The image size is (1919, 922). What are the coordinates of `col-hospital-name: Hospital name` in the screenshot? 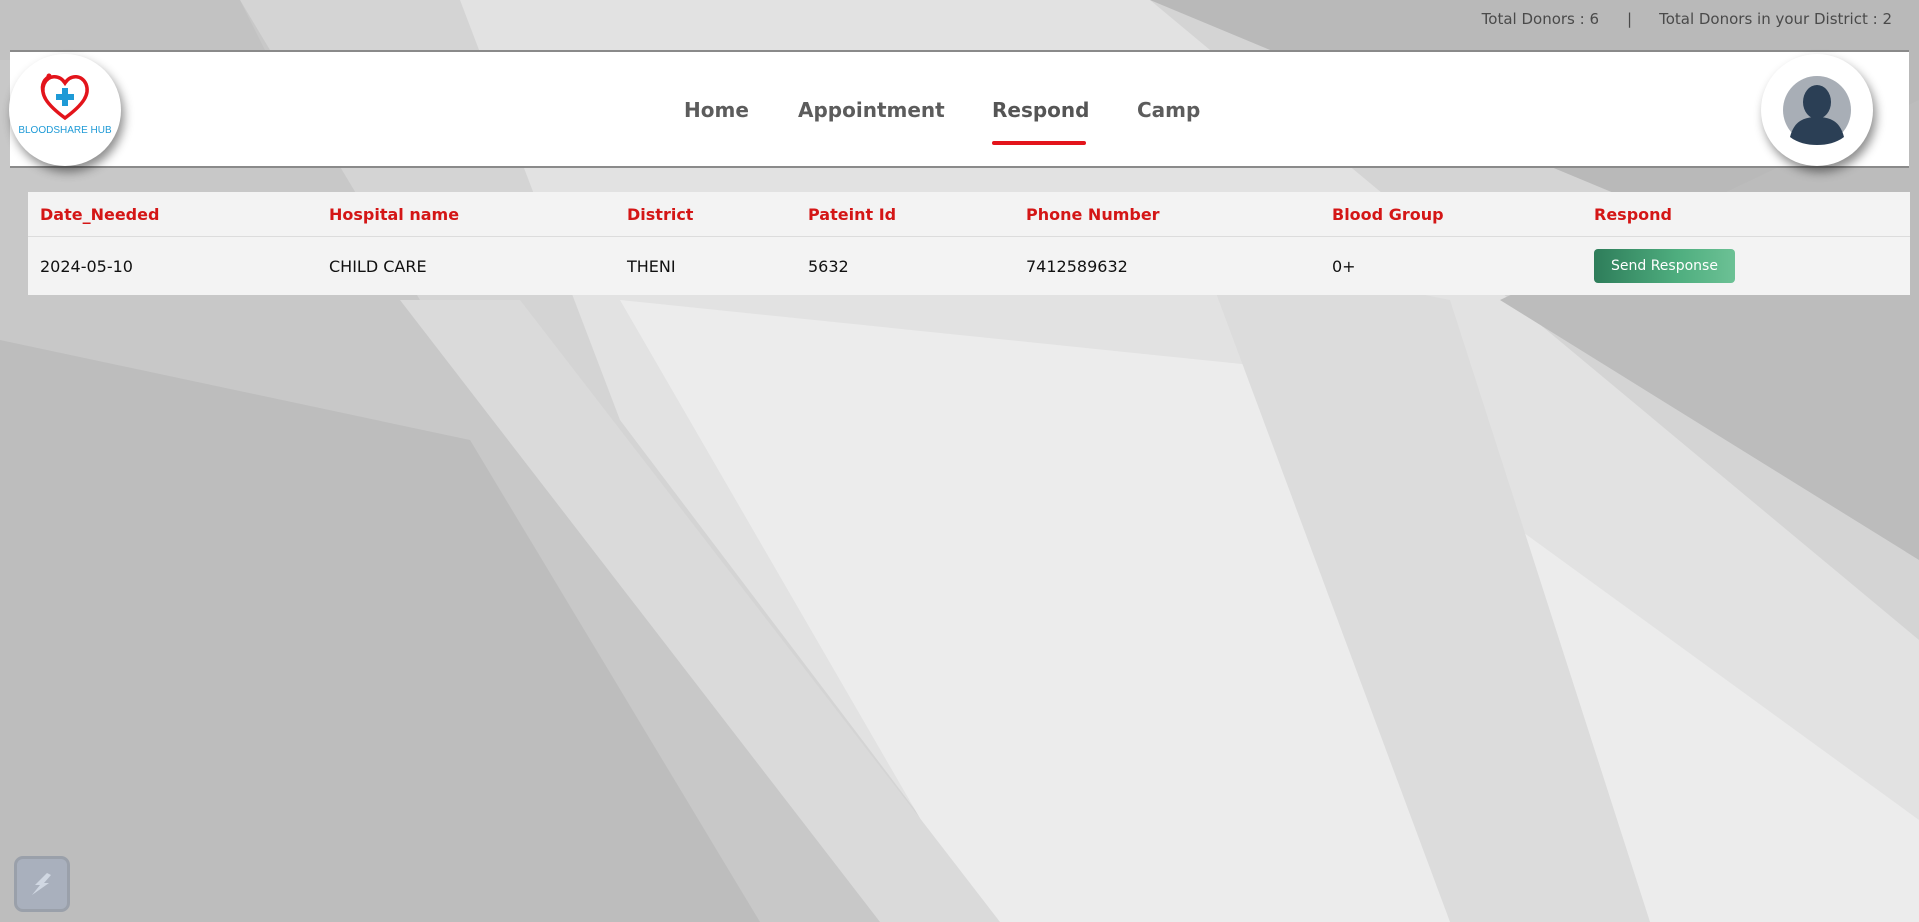 It's located at (466, 214).